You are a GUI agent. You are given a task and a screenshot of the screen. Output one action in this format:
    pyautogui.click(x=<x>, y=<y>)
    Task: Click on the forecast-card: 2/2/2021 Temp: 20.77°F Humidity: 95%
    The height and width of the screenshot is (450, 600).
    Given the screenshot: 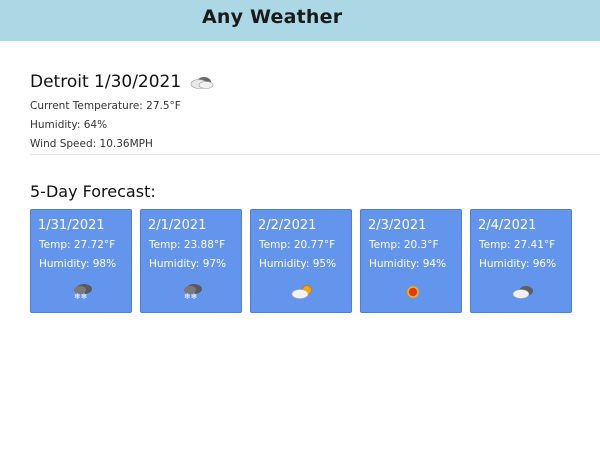 What is the action you would take?
    pyautogui.click(x=301, y=261)
    